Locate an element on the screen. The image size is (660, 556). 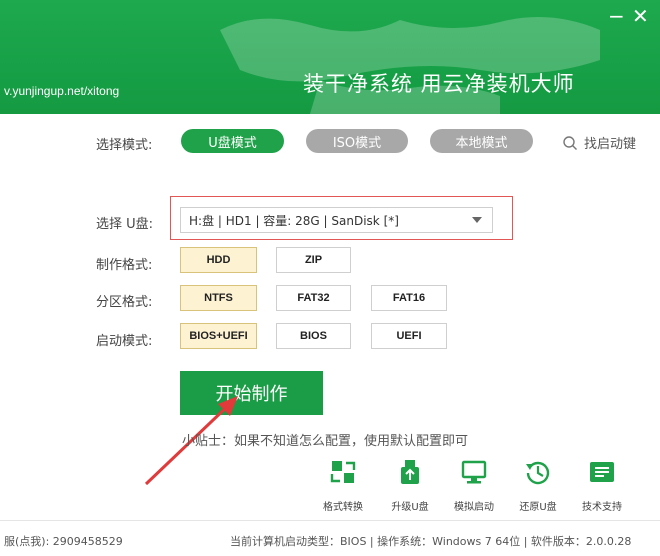
restore-usb-icon is located at coordinates (538, 473).